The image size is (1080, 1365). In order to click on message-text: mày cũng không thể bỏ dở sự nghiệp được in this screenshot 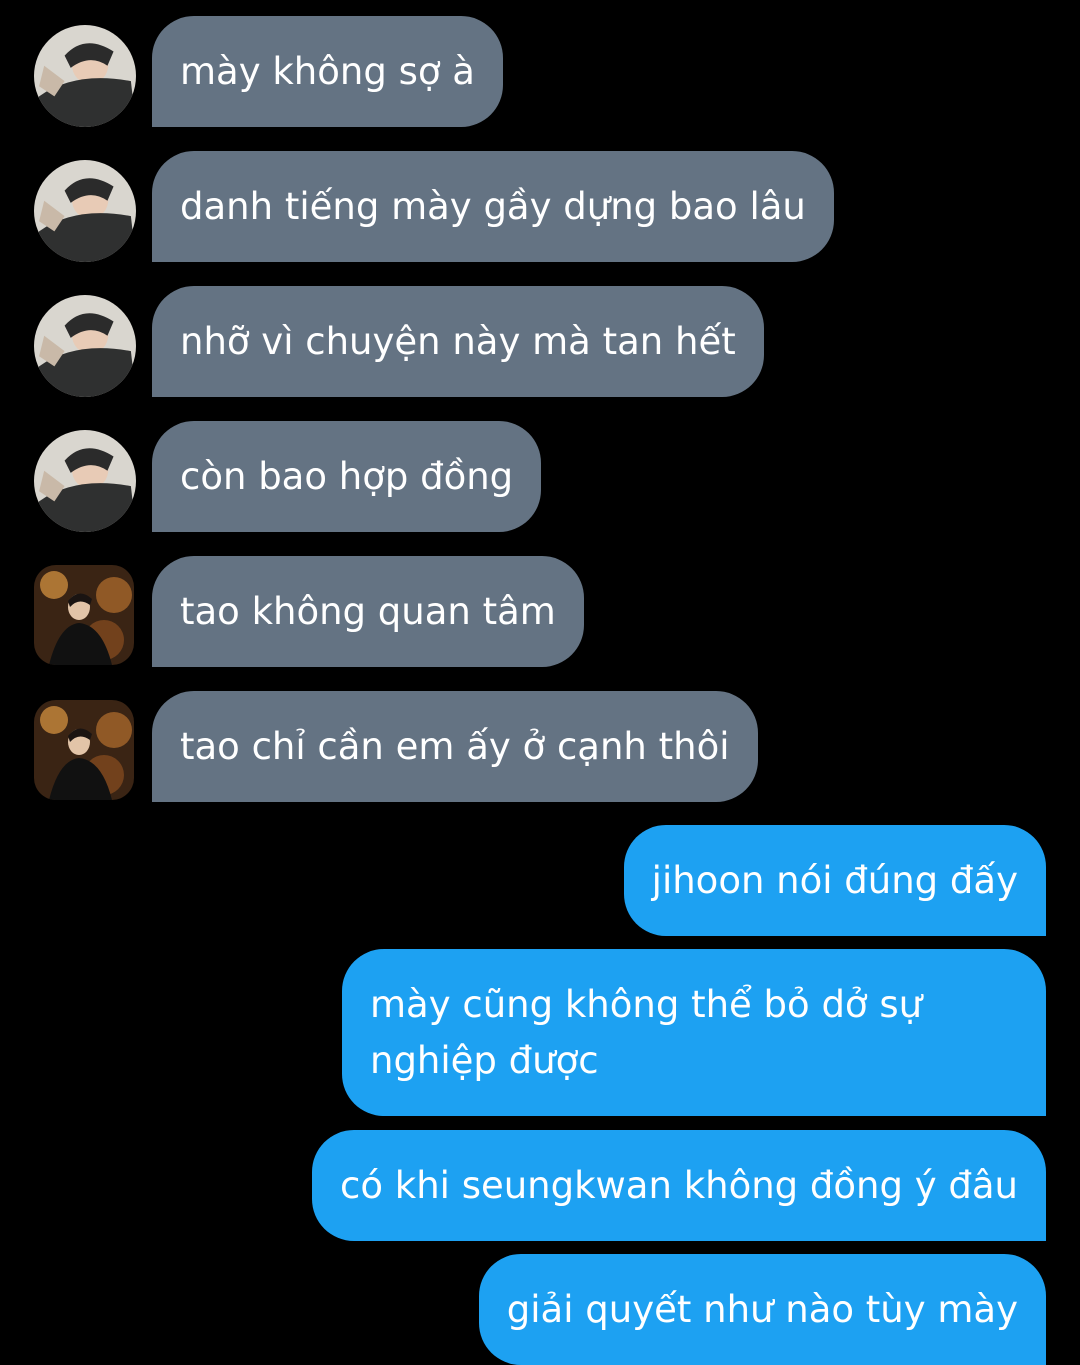, I will do `click(646, 1032)`.